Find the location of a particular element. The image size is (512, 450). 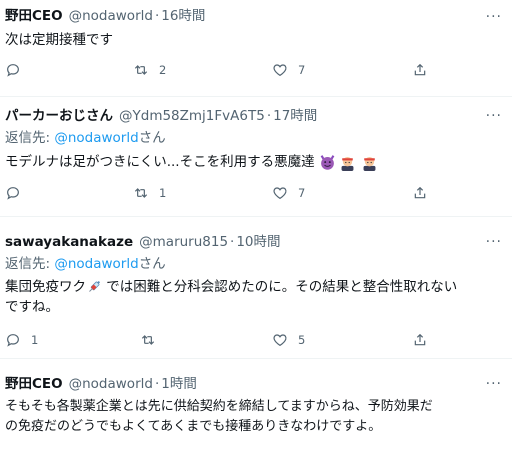

author-handle: @Ydm58Zmj1FvA6T5 is located at coordinates (192, 116).